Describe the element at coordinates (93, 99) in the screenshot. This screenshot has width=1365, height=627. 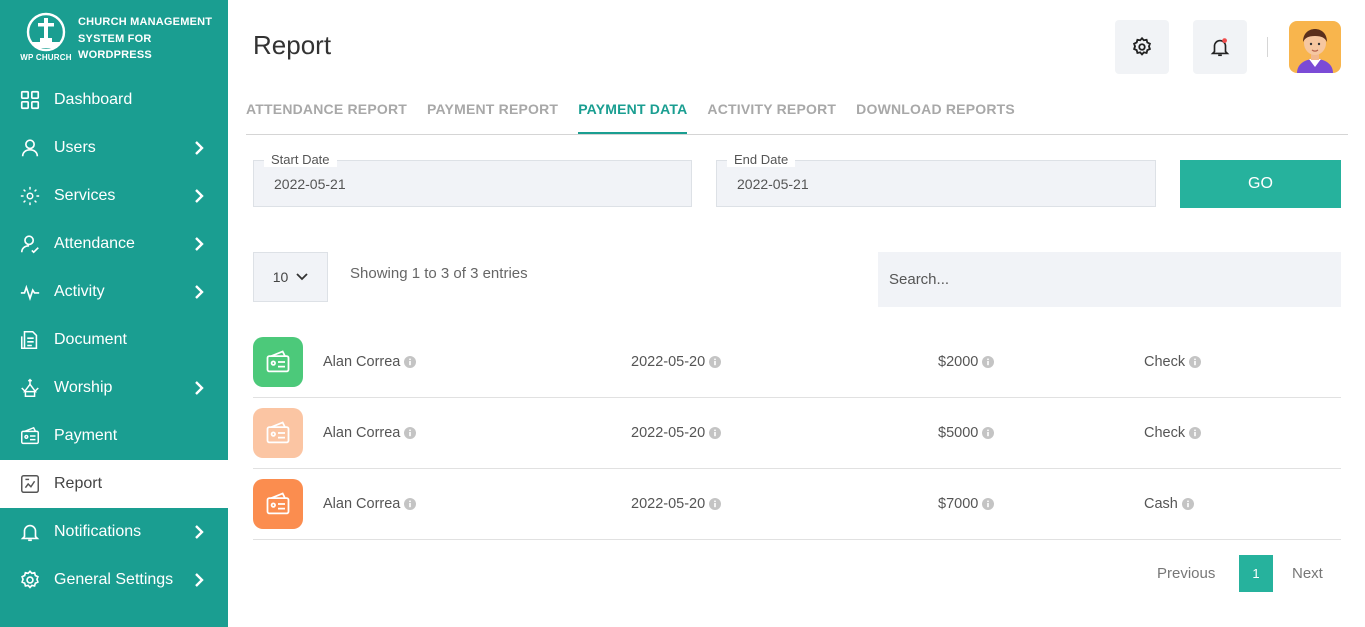
I see `sidebar-item-label: Dashboard` at that location.